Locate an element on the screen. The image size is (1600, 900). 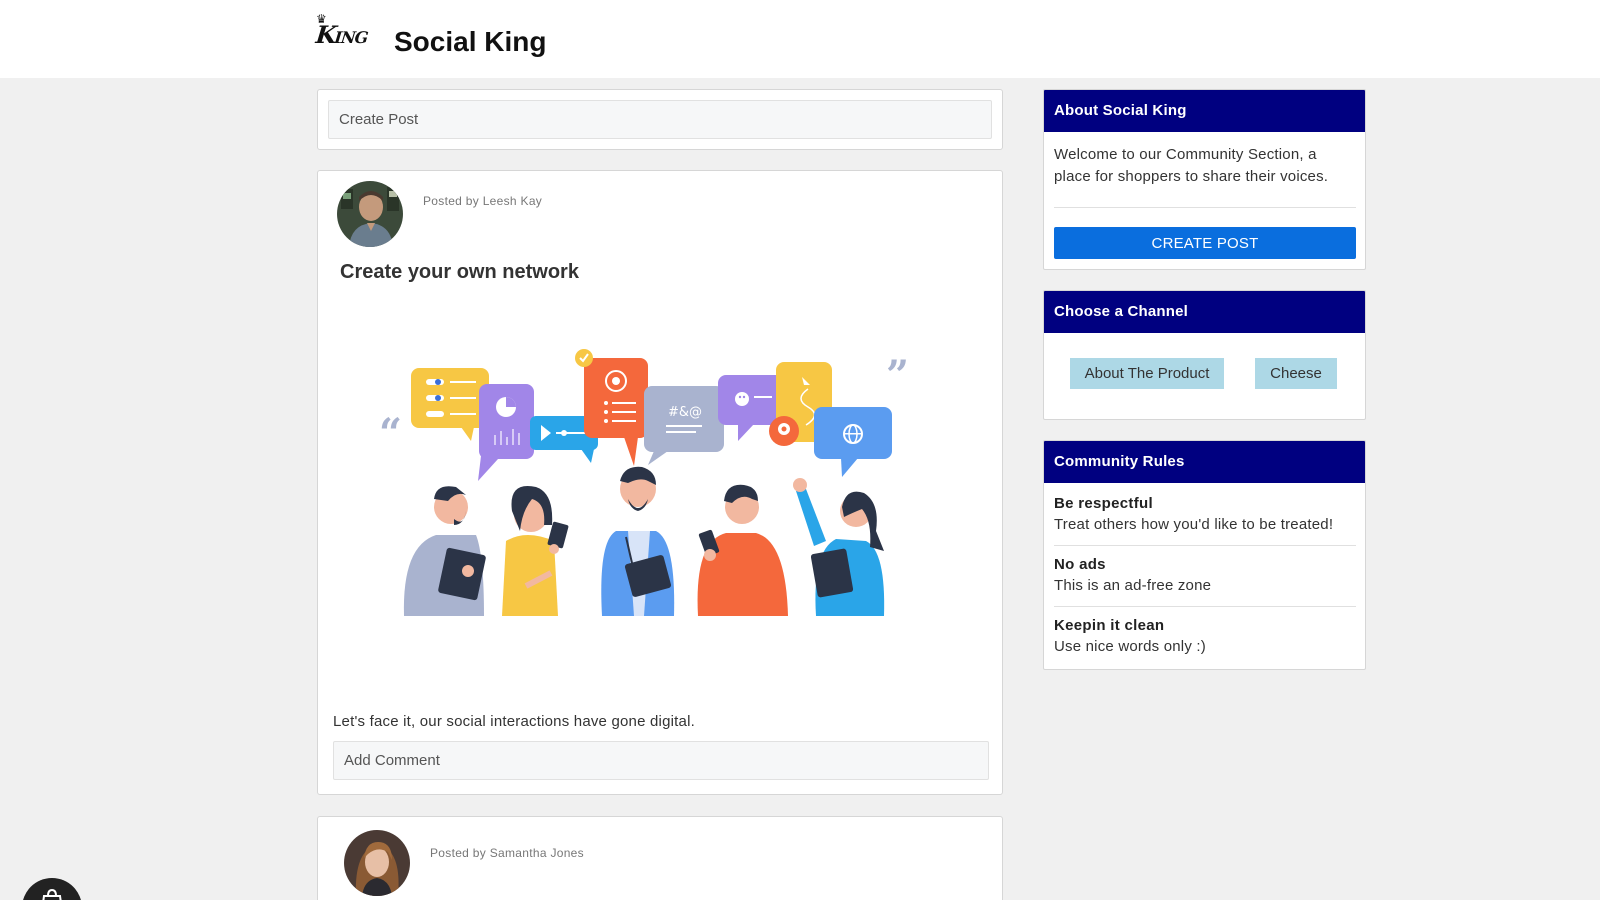
king-logo: ♛ KING is located at coordinates (341, 31).